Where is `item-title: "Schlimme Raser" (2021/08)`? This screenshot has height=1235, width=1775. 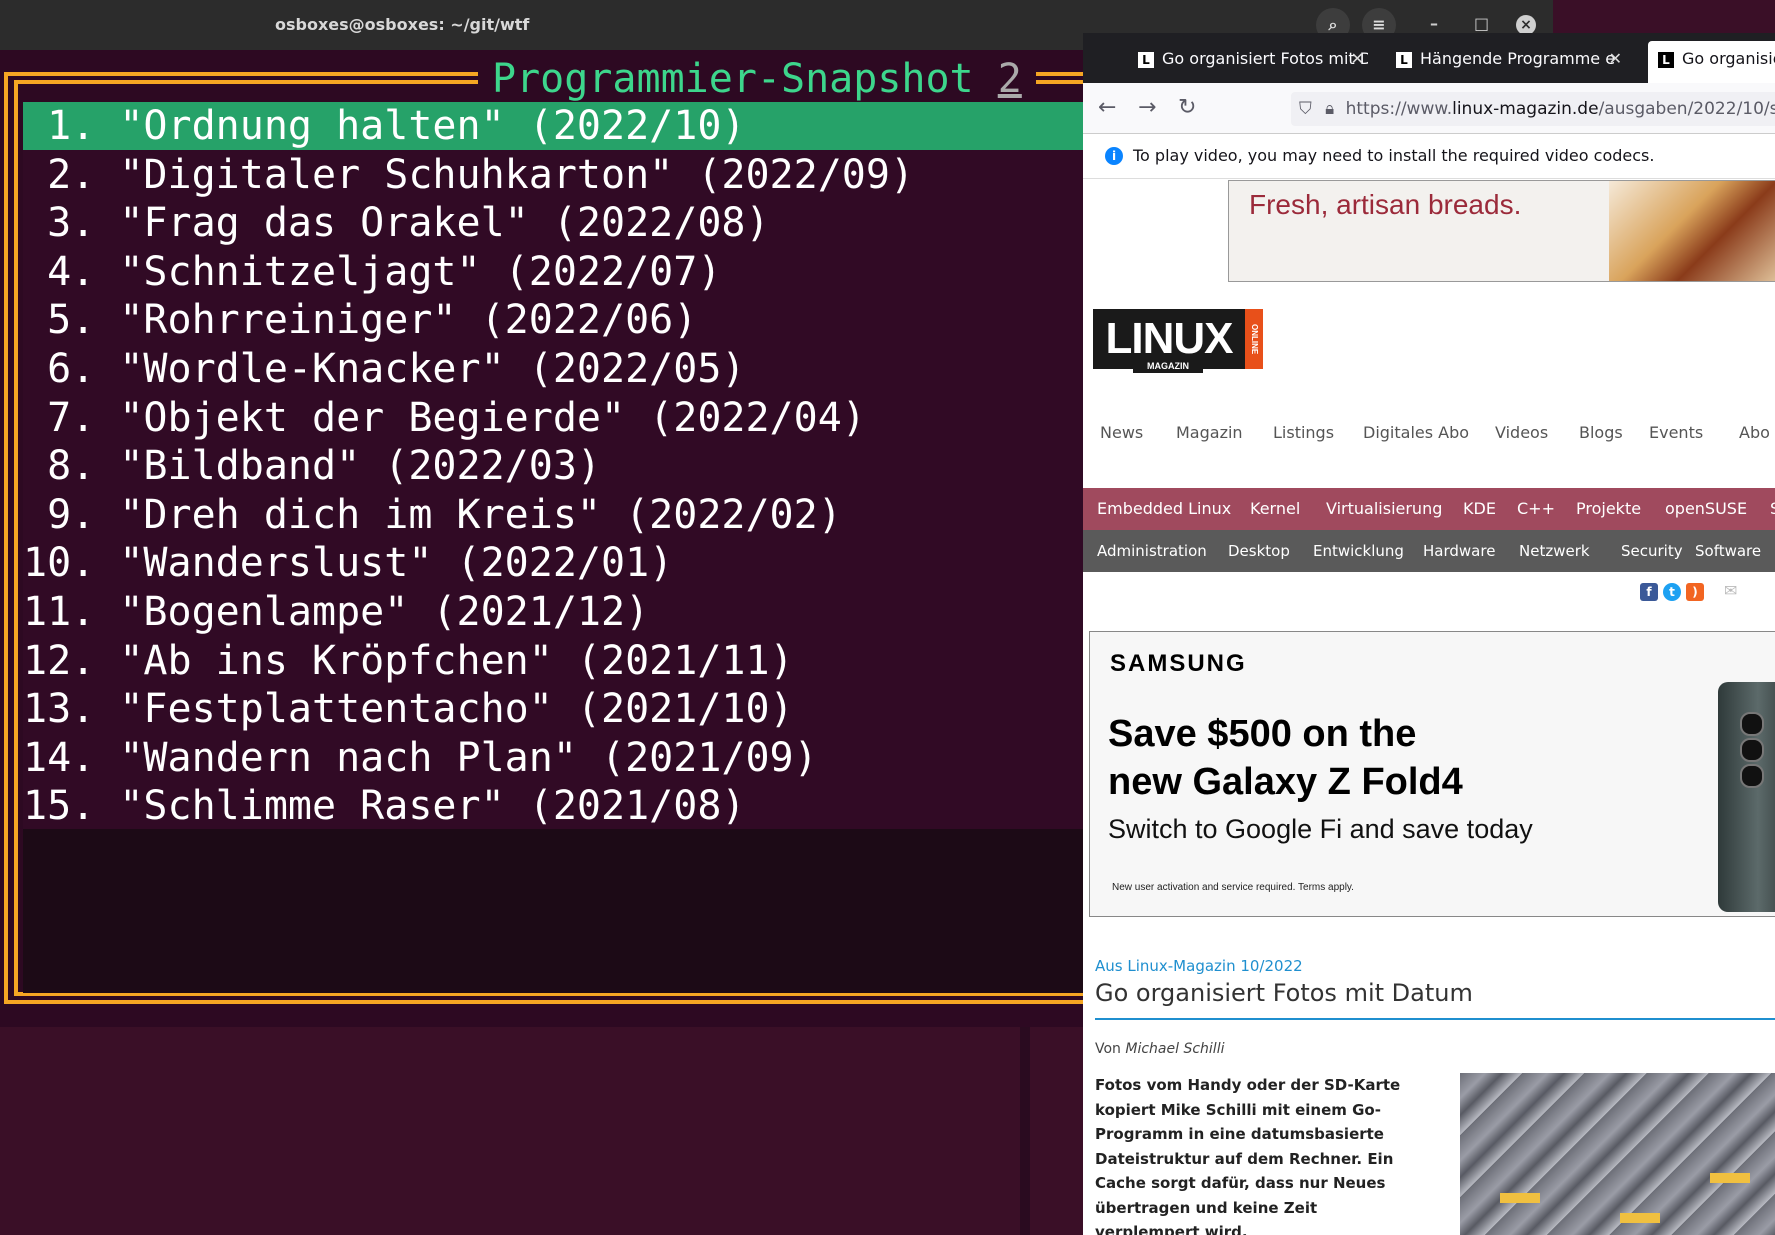
item-title: "Schlimme Raser" (2021/08) is located at coordinates (432, 806).